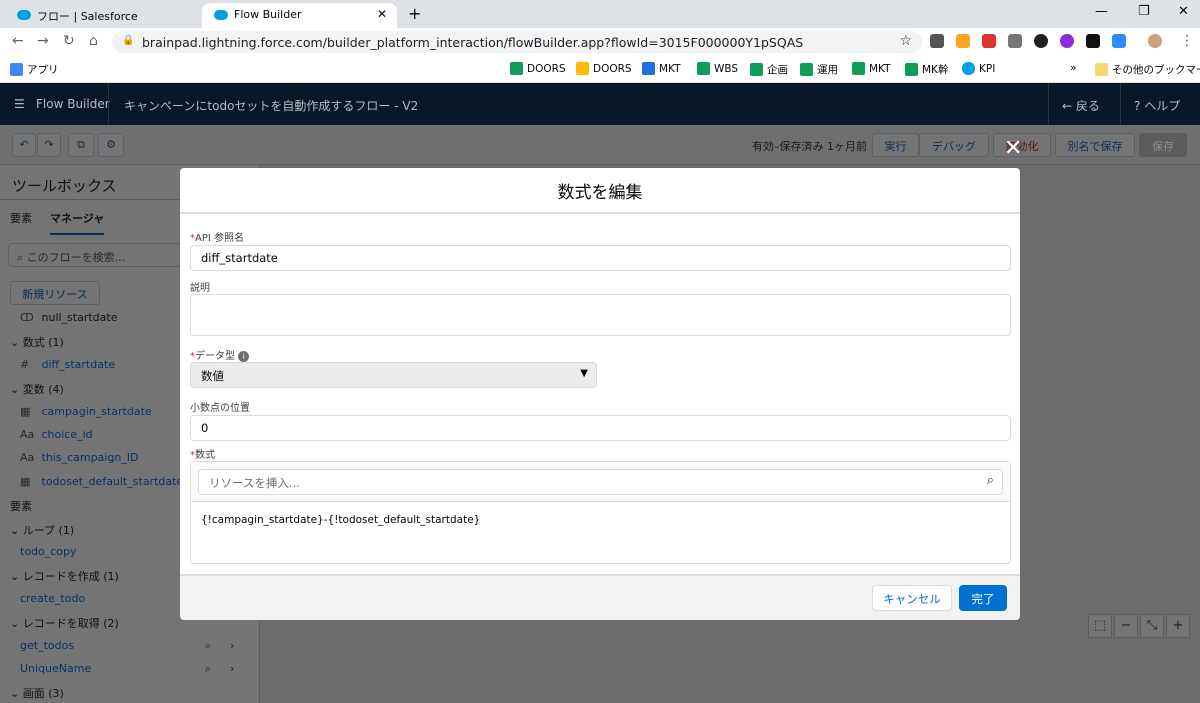 Image resolution: width=1200 pixels, height=703 pixels. Describe the element at coordinates (15, 530) in the screenshot. I see `chevron-down-icon: ⌄` at that location.